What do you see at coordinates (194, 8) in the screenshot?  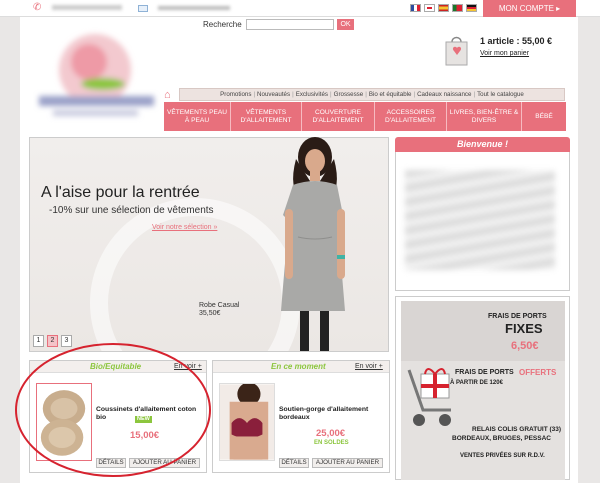 I see `blurred-email` at bounding box center [194, 8].